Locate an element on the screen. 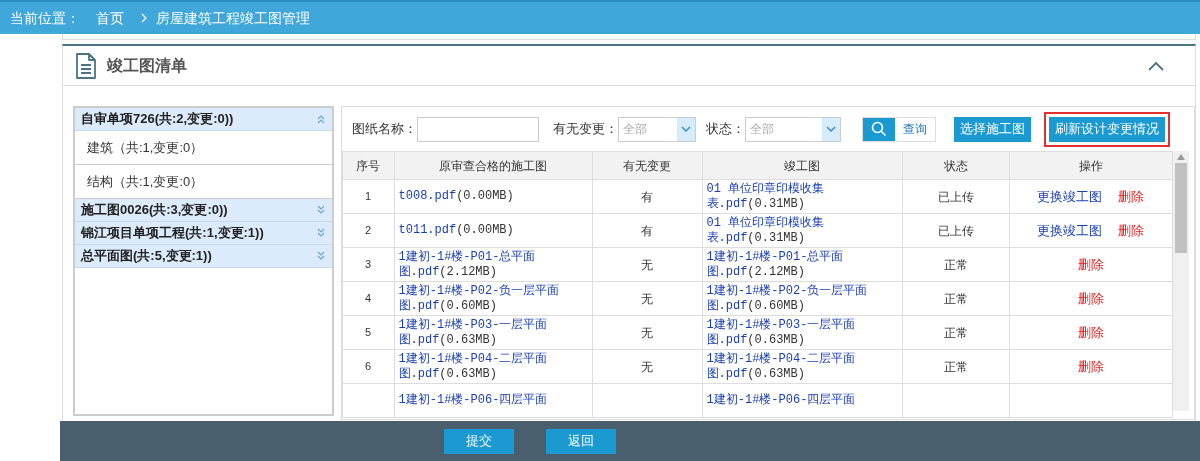 This screenshot has width=1200, height=461. group-label: 总平面图(共:5,变更:1)) is located at coordinates (146, 256).